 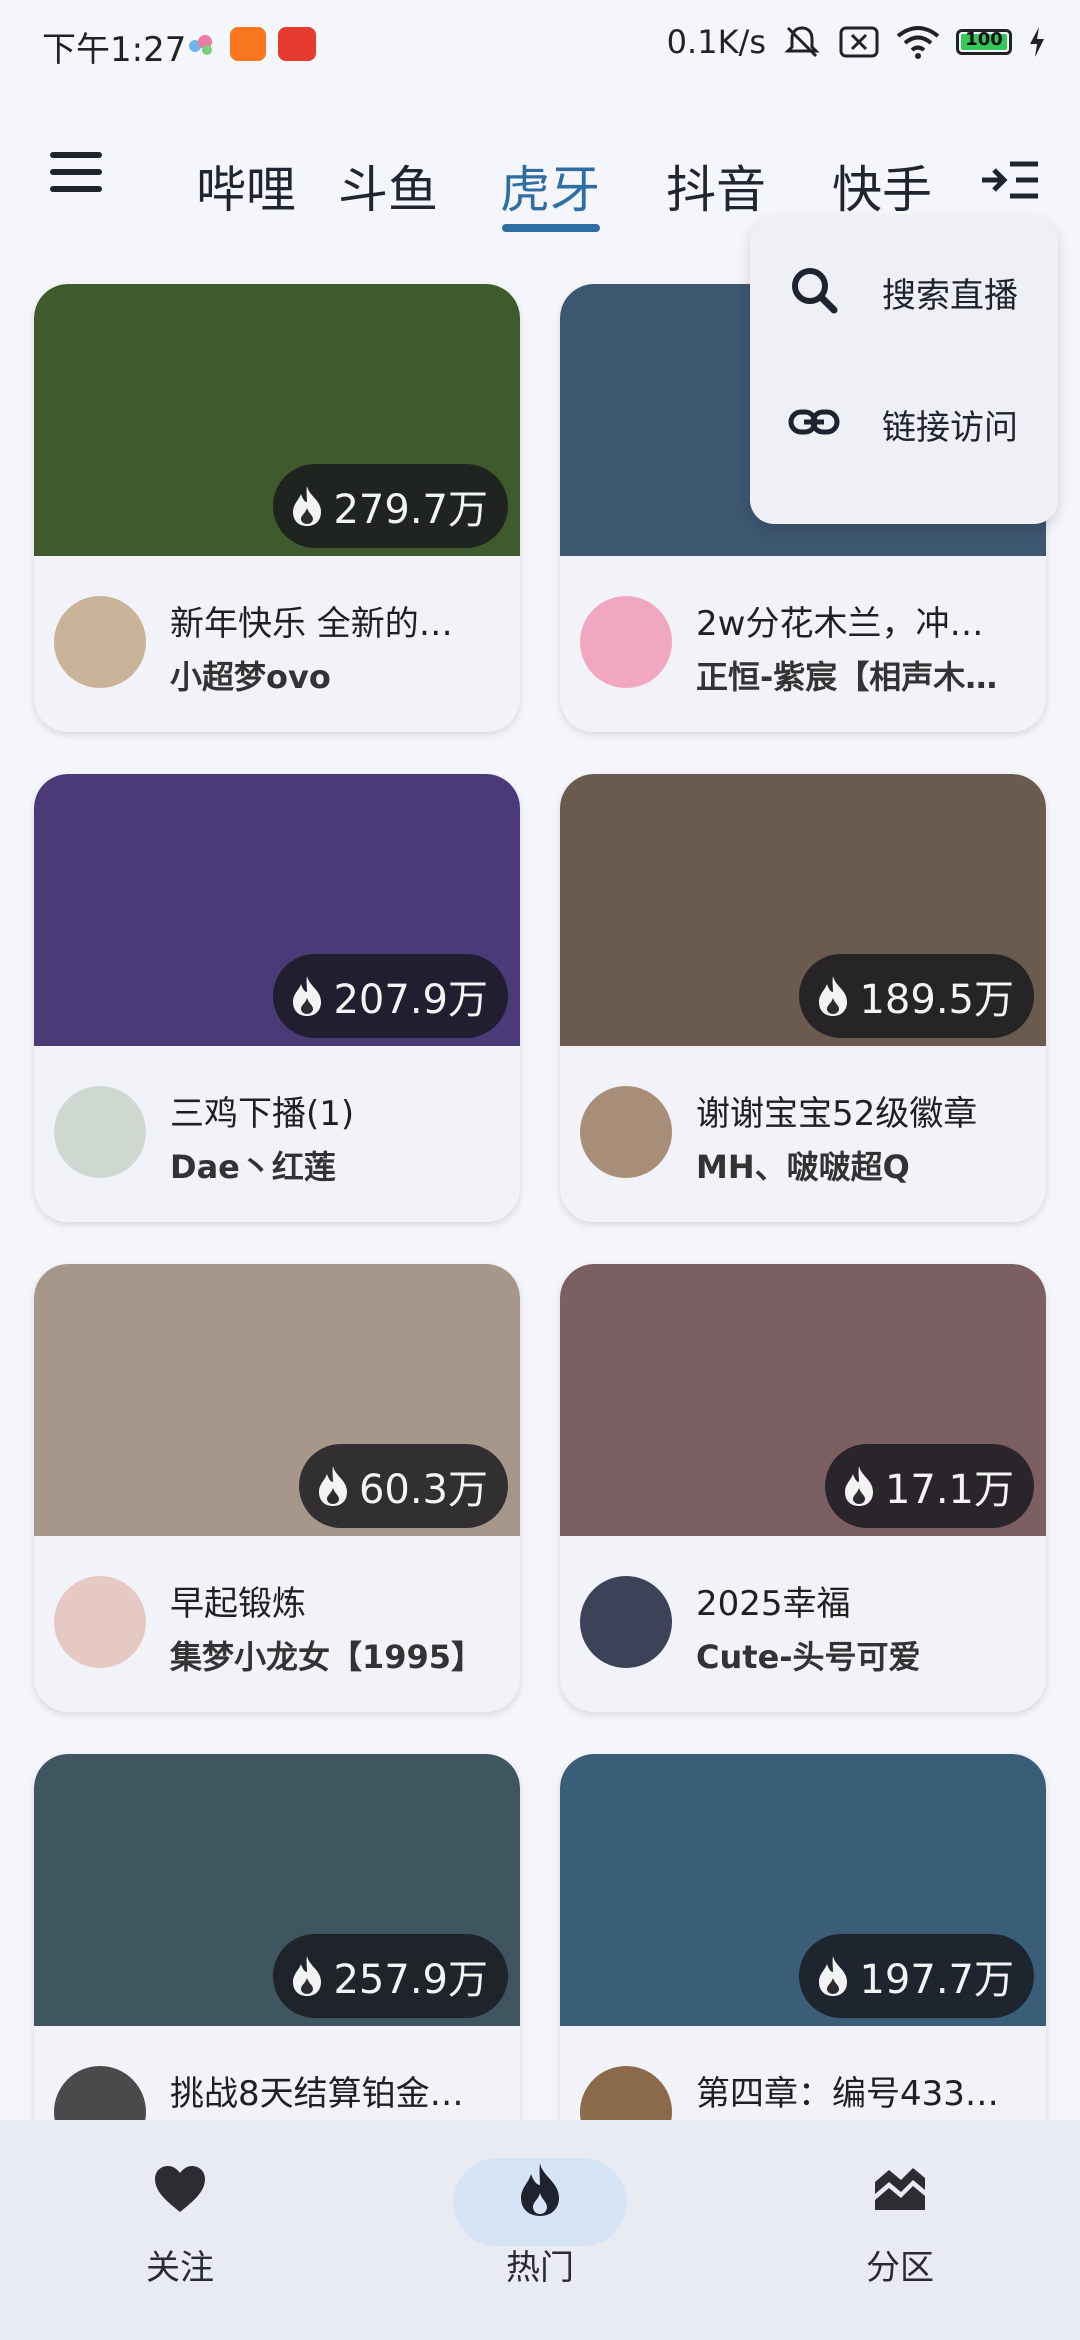 What do you see at coordinates (936, 1980) in the screenshot?
I see `viewer-count: 197.7万` at bounding box center [936, 1980].